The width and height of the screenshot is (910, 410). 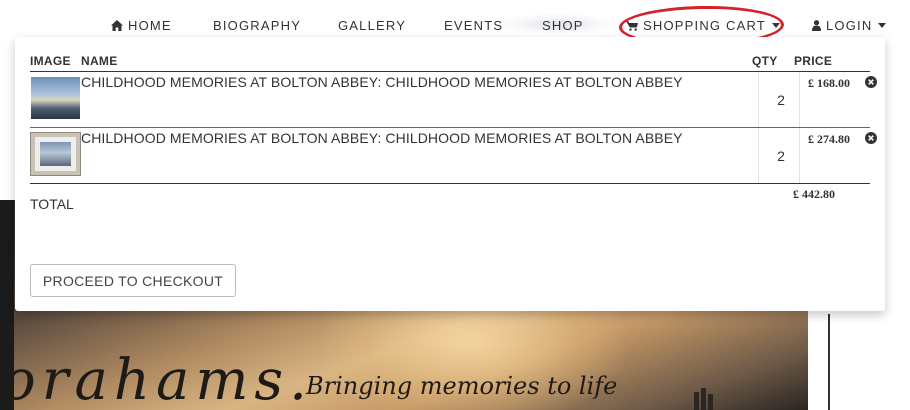 What do you see at coordinates (829, 139) in the screenshot?
I see `product-price: £ 274.80` at bounding box center [829, 139].